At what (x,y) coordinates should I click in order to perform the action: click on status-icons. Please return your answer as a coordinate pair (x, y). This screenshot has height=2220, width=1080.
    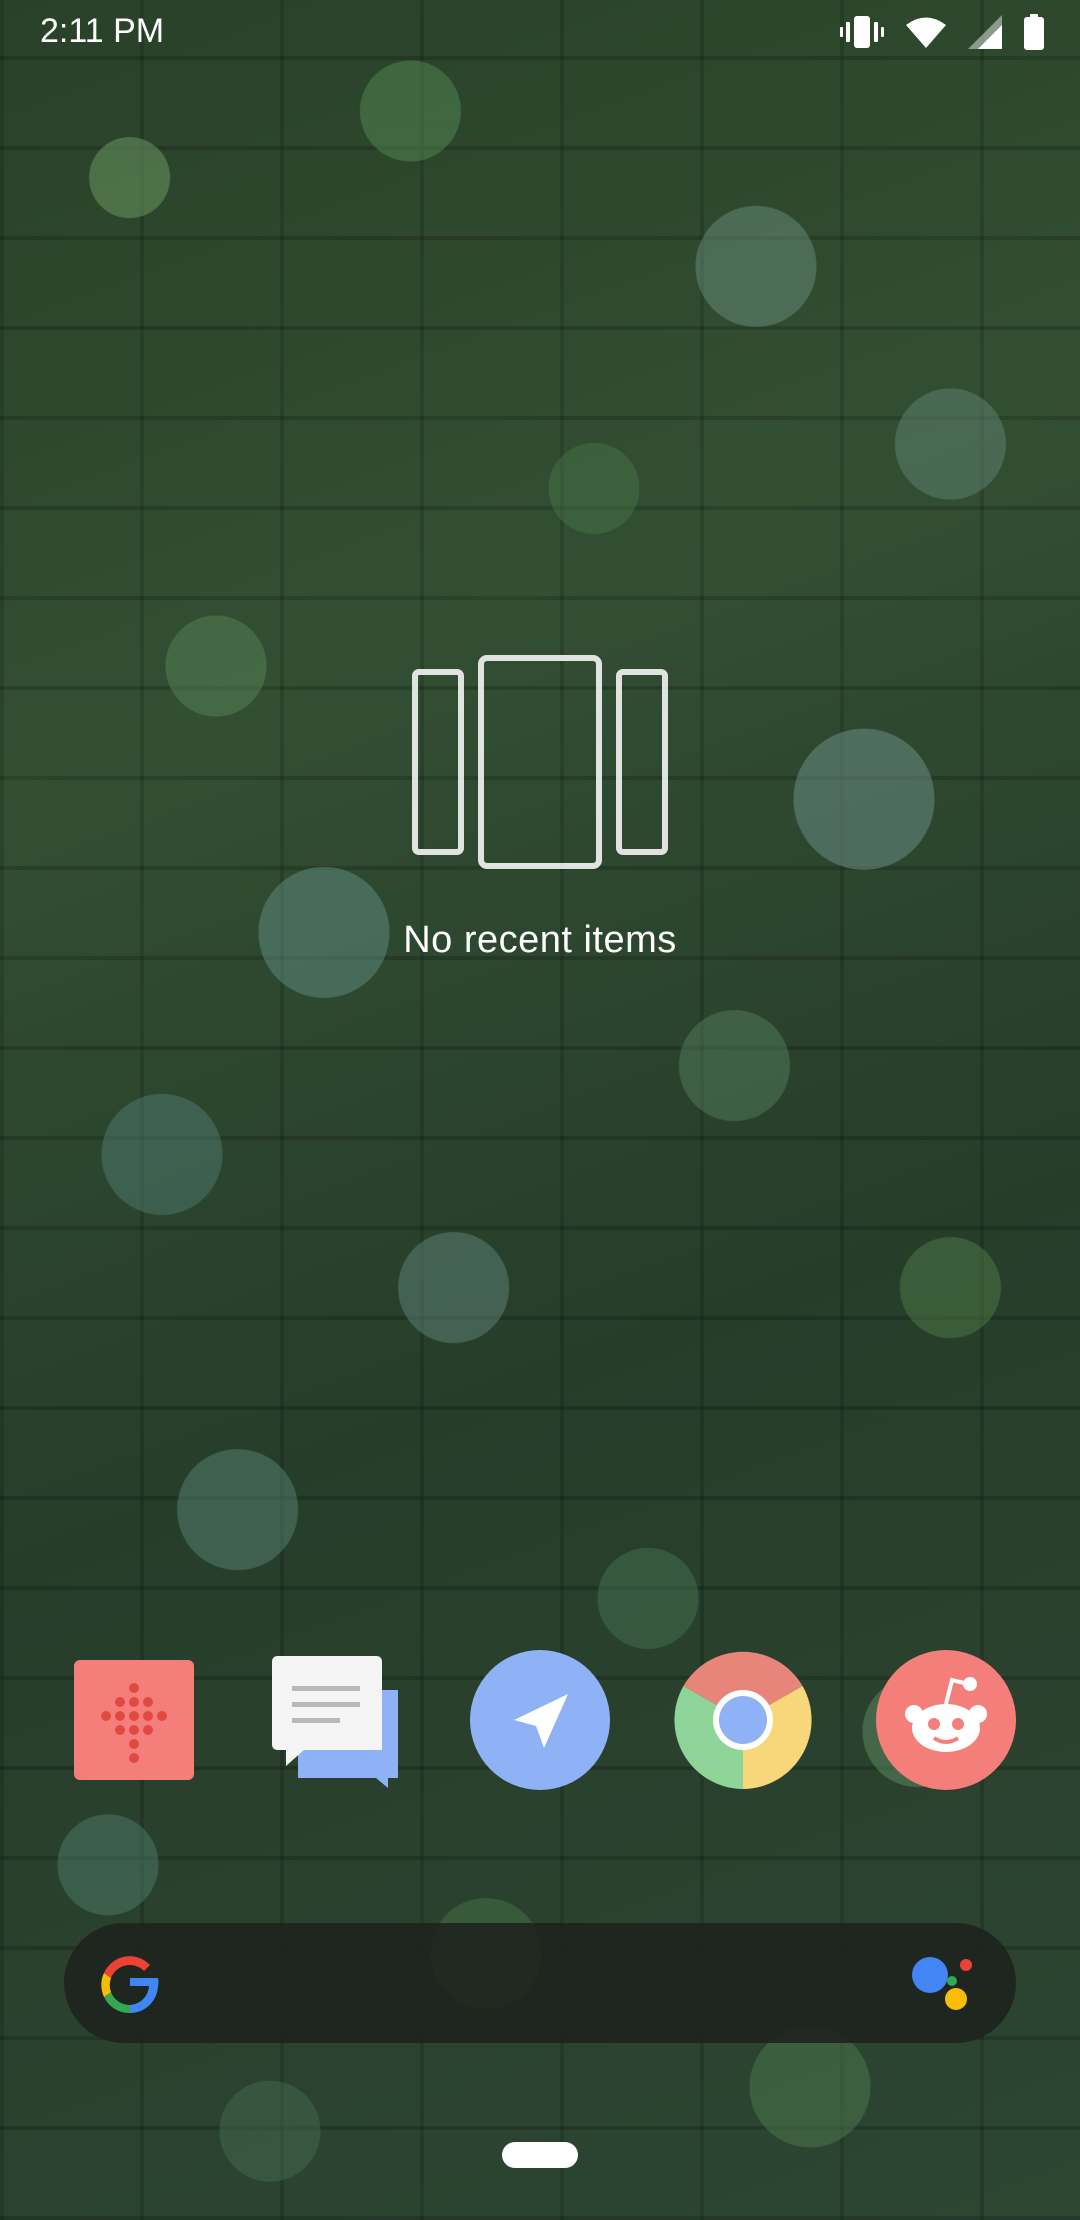
    Looking at the image, I should click on (942, 32).